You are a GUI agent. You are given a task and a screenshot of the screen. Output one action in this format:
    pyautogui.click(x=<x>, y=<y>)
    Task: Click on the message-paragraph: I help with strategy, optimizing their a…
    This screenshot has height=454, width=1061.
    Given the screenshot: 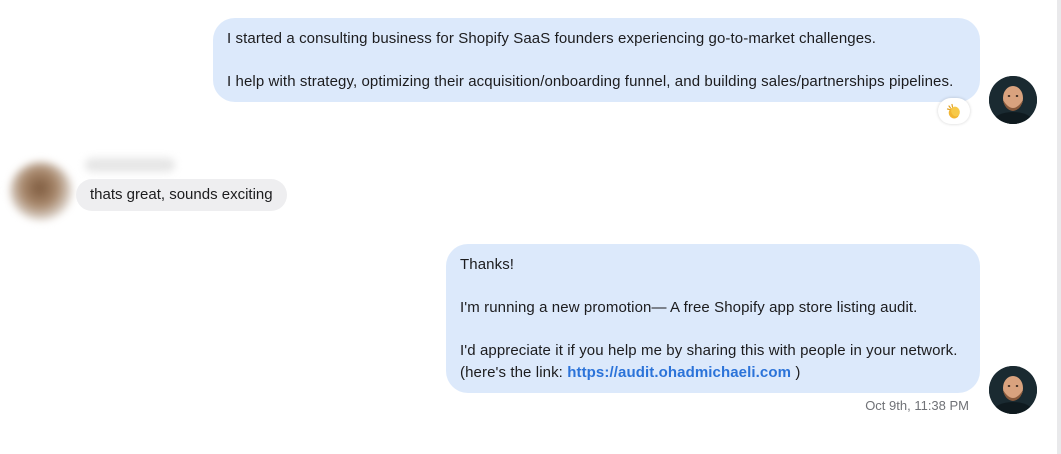 What is the action you would take?
    pyautogui.click(x=590, y=81)
    